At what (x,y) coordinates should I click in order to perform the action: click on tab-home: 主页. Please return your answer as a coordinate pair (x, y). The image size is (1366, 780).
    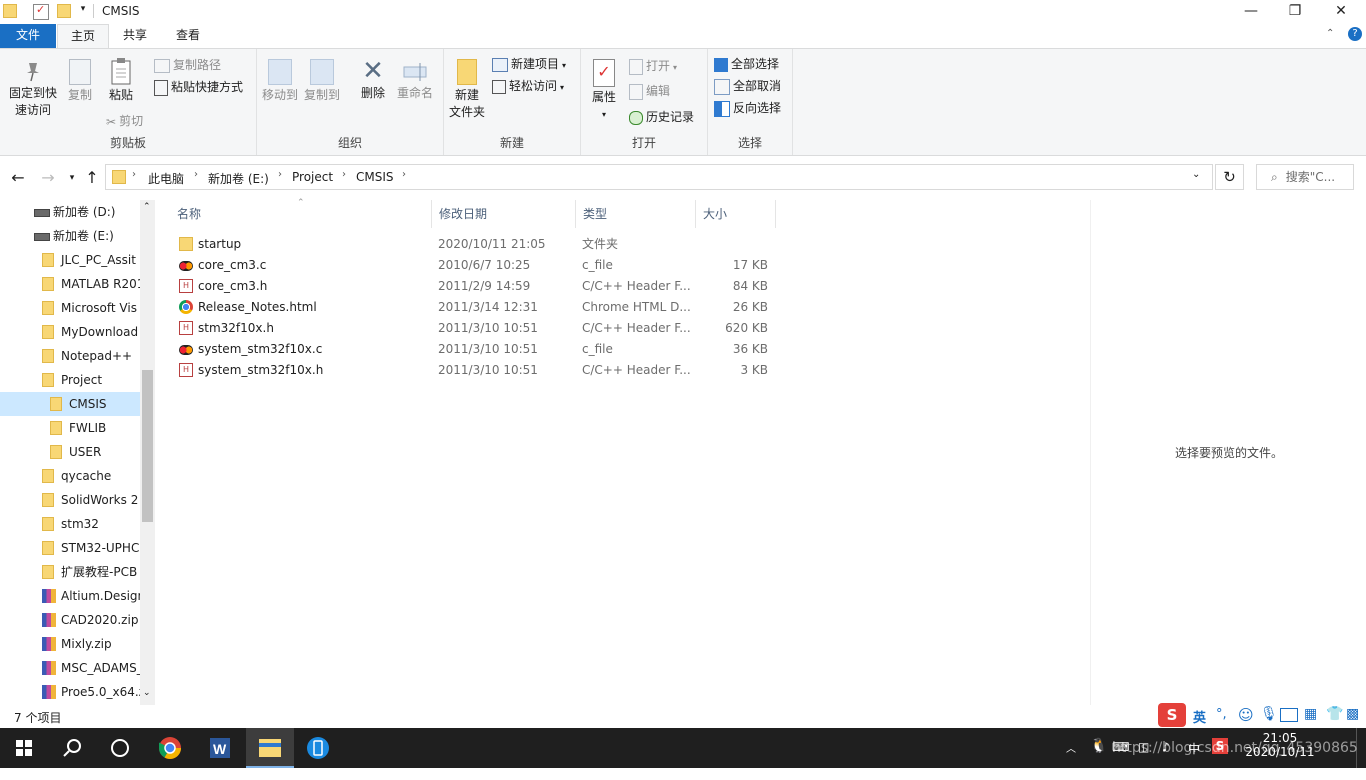
    Looking at the image, I should click on (83, 36).